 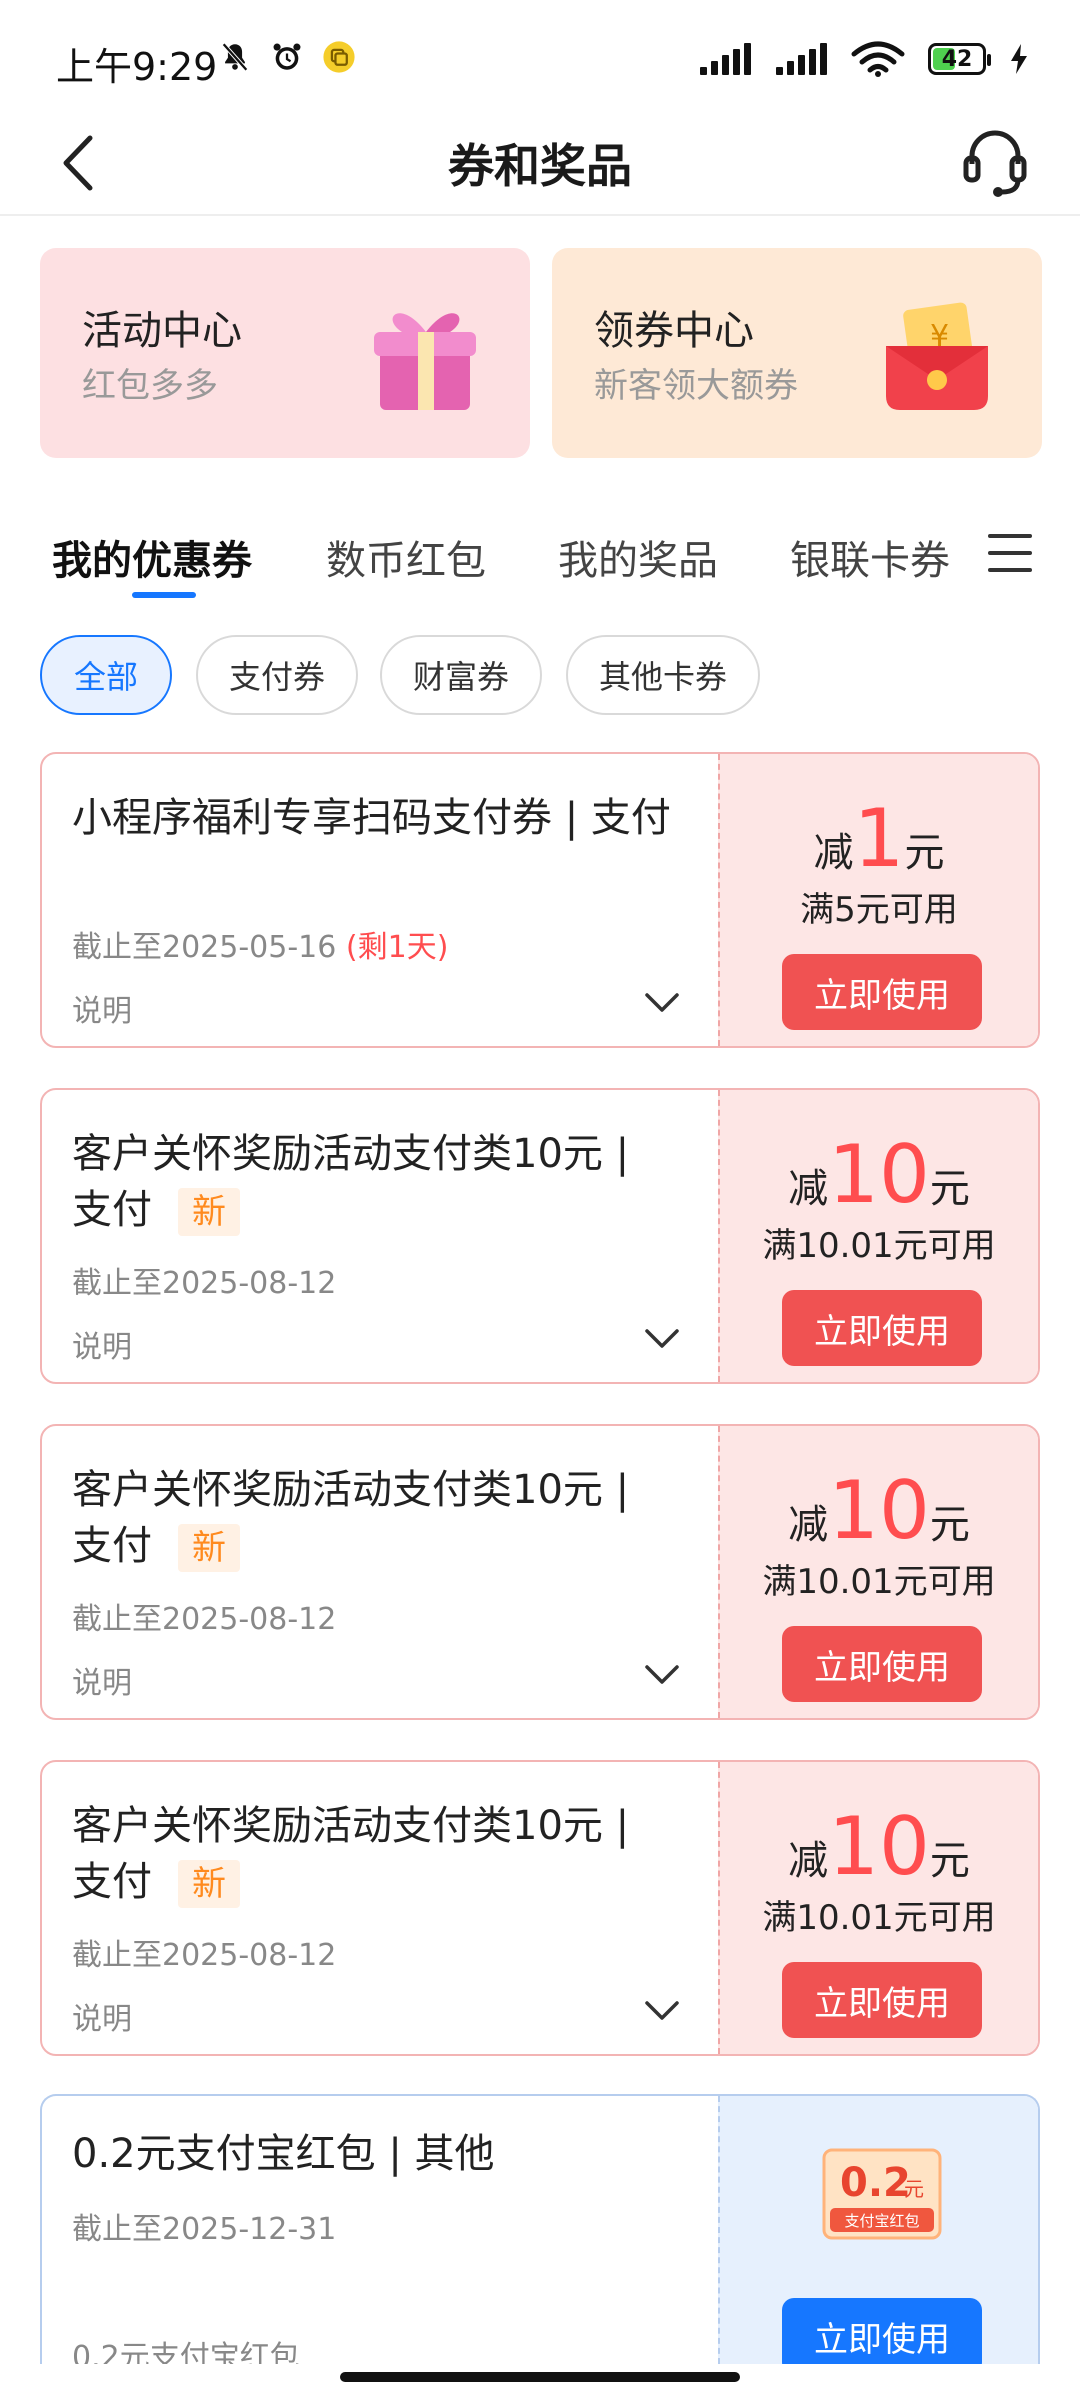 I want to click on red-packet-expiry: 截止至2025-12-31, so click(x=204, y=2229).